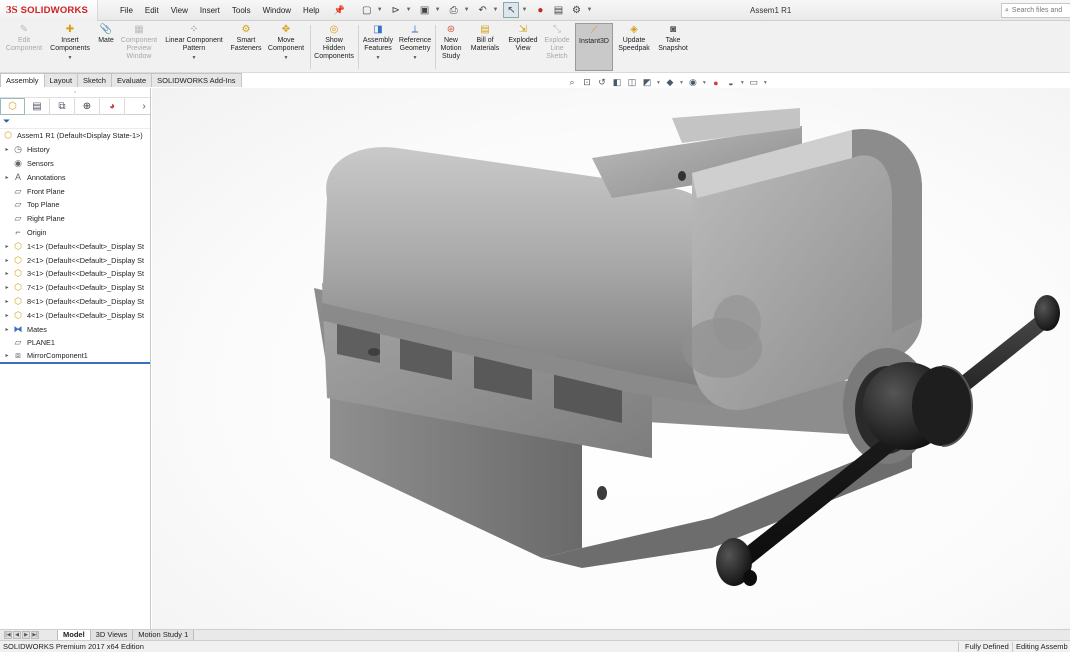 This screenshot has height=670, width=1070. Describe the element at coordinates (179, 10) in the screenshot. I see `menu-view: View` at that location.